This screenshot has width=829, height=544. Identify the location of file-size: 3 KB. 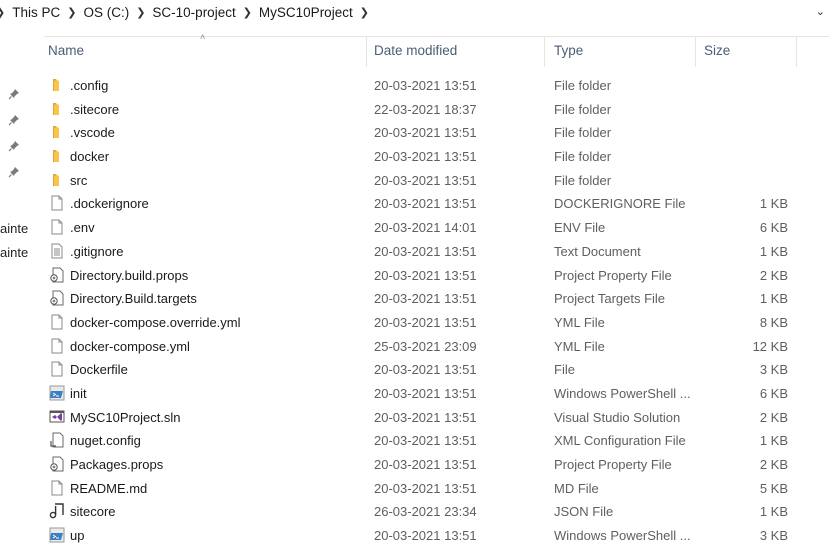
(773, 370).